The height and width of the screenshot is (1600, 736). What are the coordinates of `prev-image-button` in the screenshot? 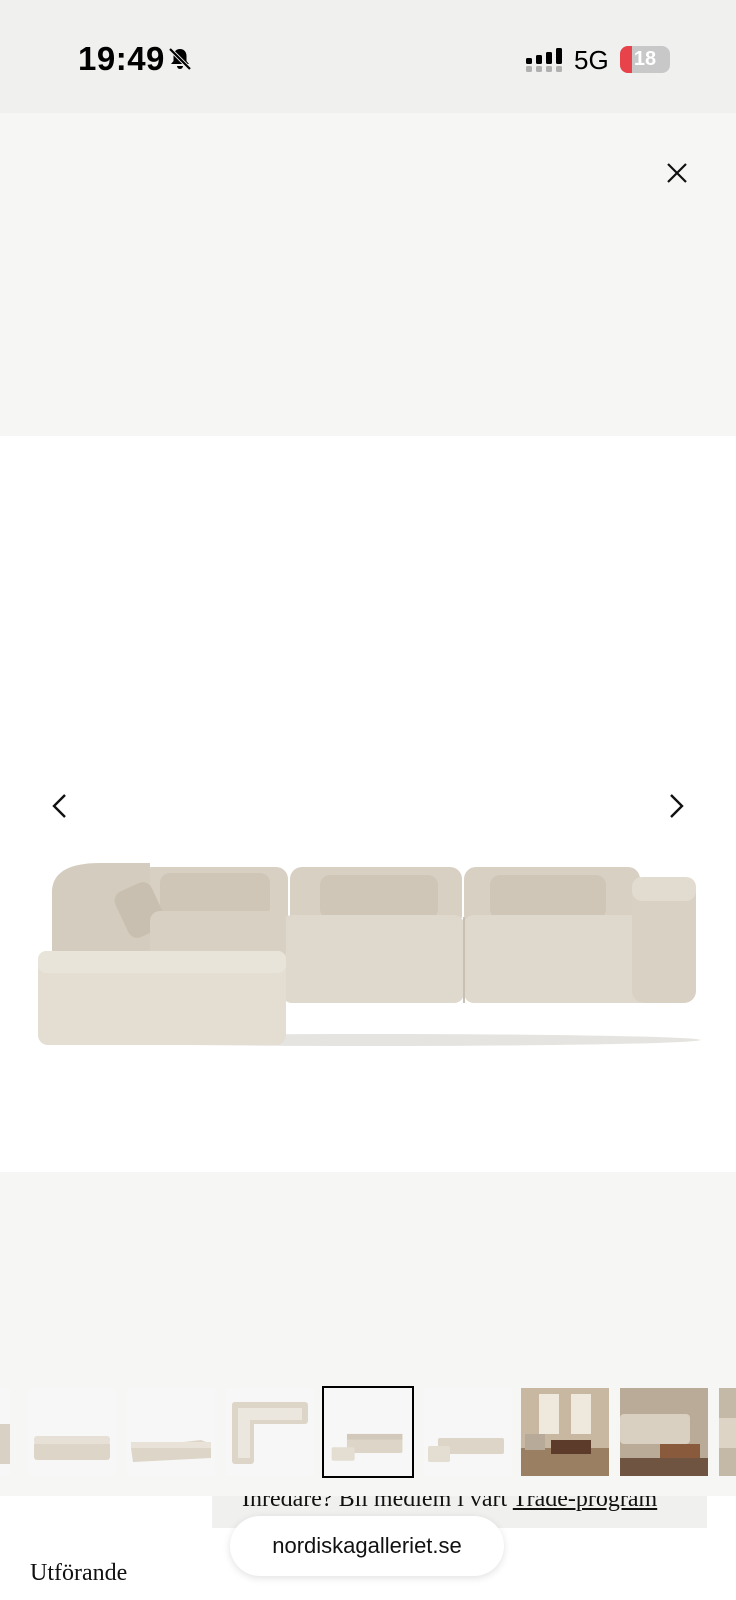 It's located at (60, 806).